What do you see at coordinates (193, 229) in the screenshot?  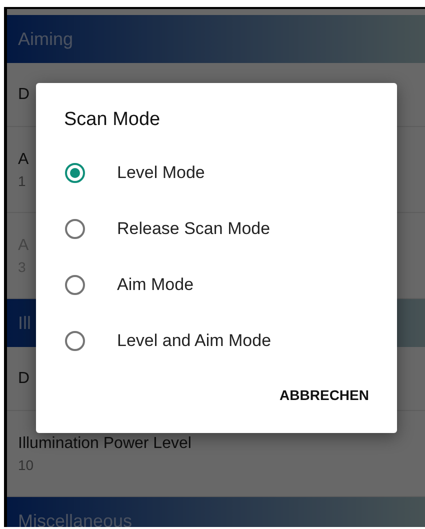 I see `option-label: Release Scan Mode` at bounding box center [193, 229].